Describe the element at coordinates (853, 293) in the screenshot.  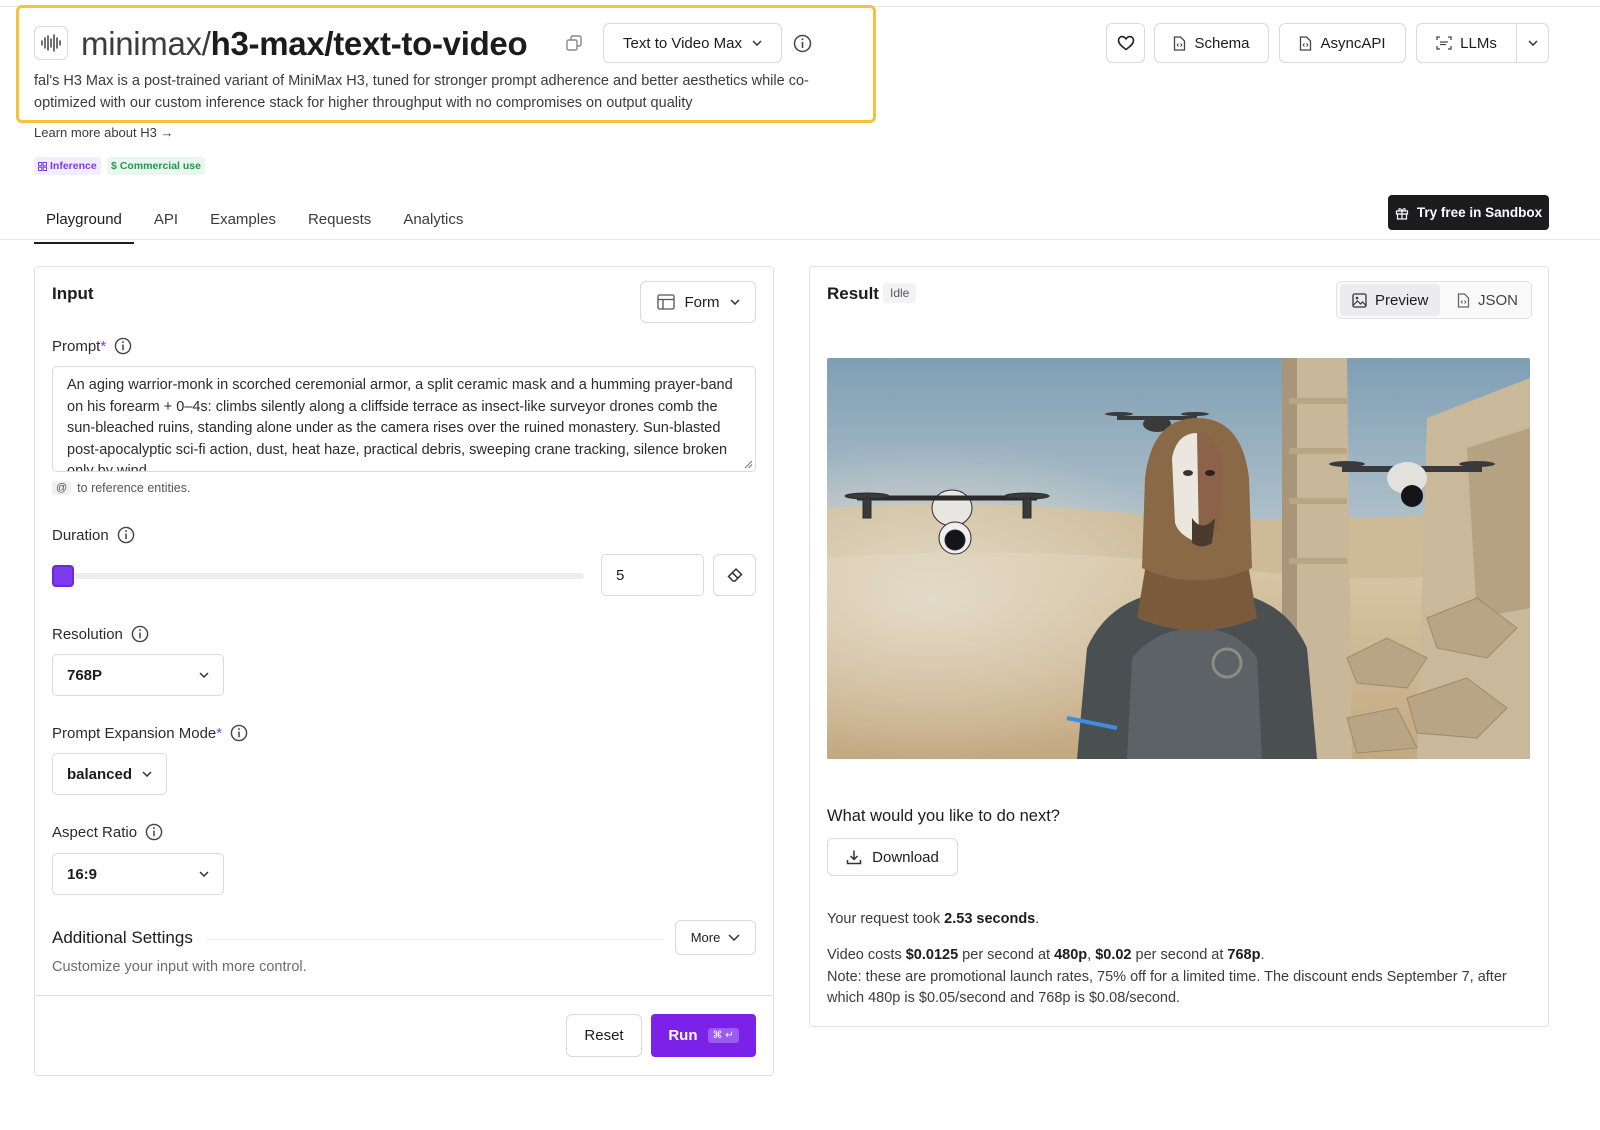
I see `result-title: Result` at that location.